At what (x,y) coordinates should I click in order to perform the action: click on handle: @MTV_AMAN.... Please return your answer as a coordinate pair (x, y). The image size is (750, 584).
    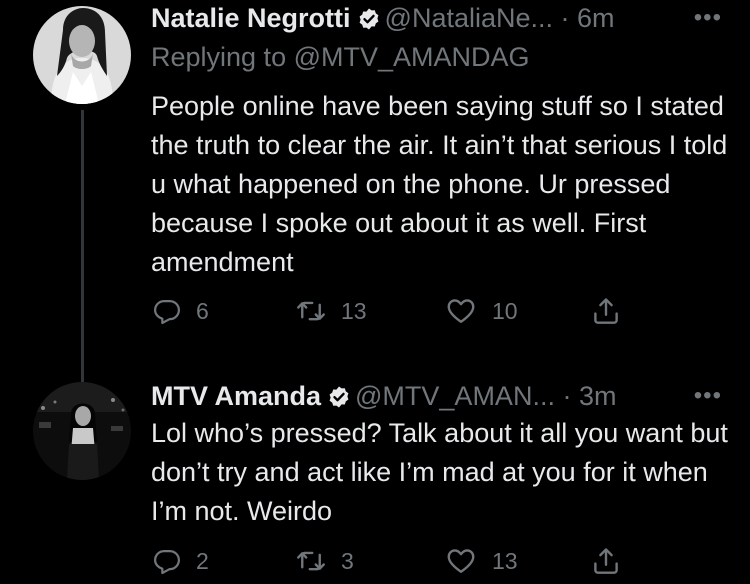
    Looking at the image, I should click on (455, 396).